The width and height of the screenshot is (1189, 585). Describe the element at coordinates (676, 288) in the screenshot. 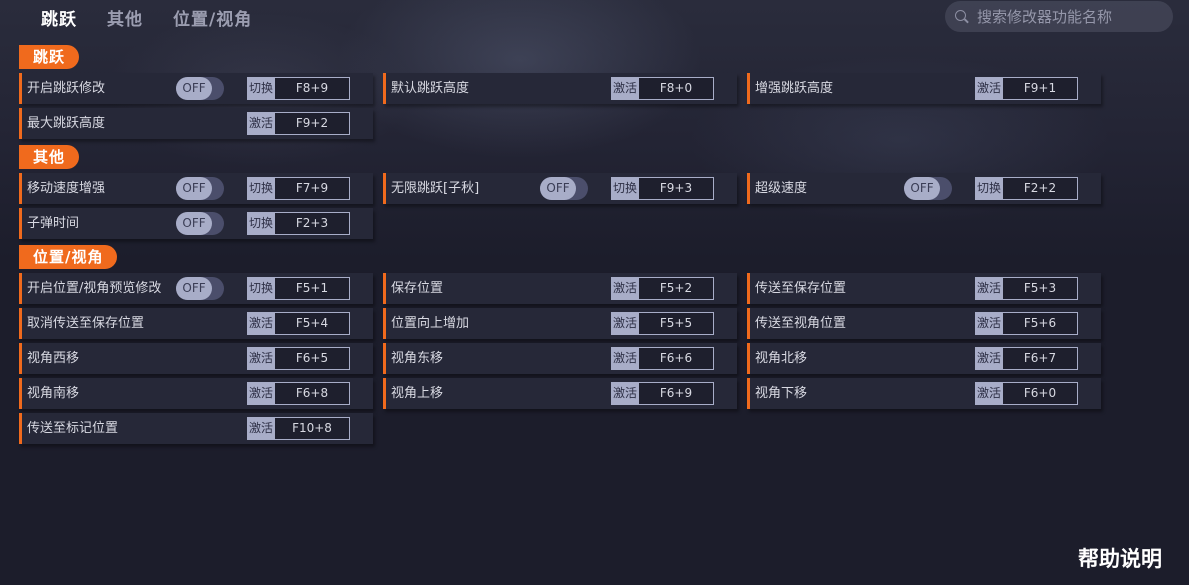

I see `hotkey-field: F5+2` at that location.